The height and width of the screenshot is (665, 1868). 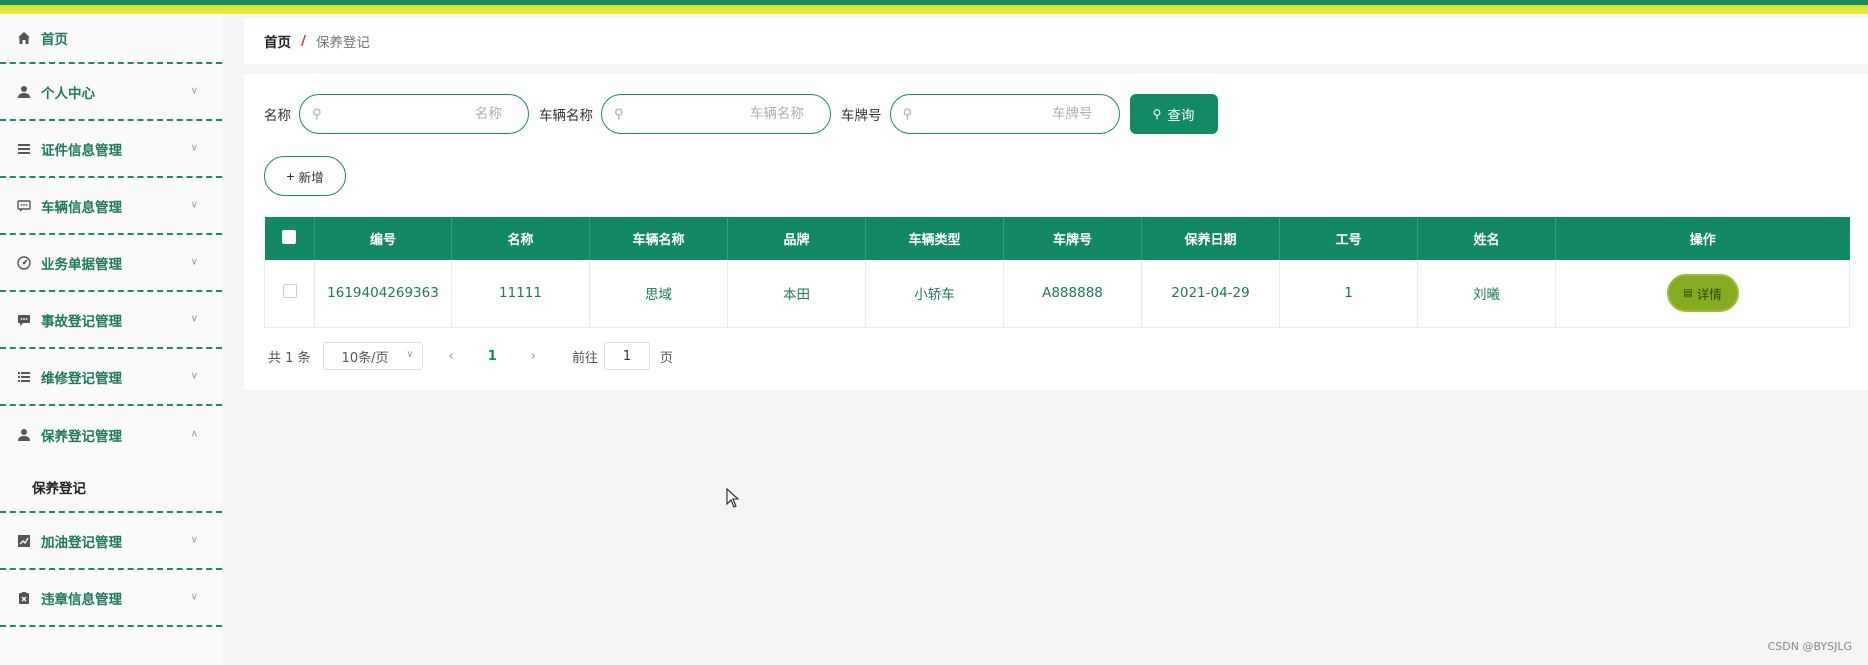 I want to click on list-icon, so click(x=24, y=149).